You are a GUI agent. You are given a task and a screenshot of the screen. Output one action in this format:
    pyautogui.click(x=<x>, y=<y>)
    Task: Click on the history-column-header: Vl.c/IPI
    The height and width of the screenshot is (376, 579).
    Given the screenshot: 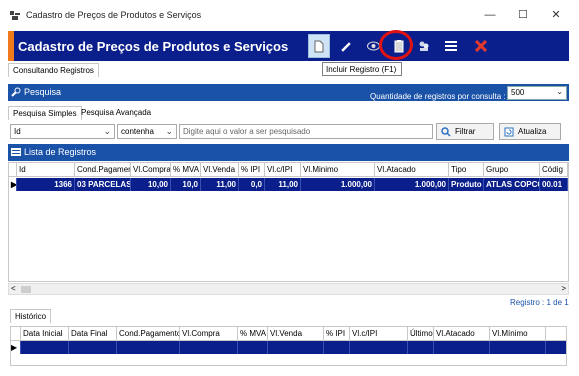 What is the action you would take?
    pyautogui.click(x=379, y=333)
    